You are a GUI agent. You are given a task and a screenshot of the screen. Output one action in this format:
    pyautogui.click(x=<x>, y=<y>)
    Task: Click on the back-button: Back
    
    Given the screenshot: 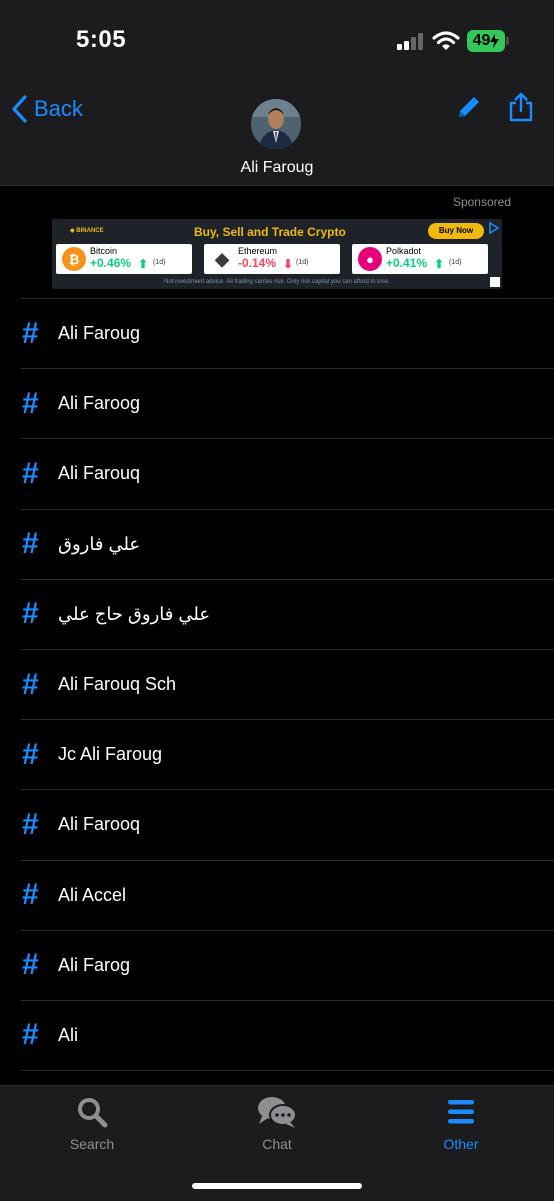 What is the action you would take?
    pyautogui.click(x=46, y=109)
    